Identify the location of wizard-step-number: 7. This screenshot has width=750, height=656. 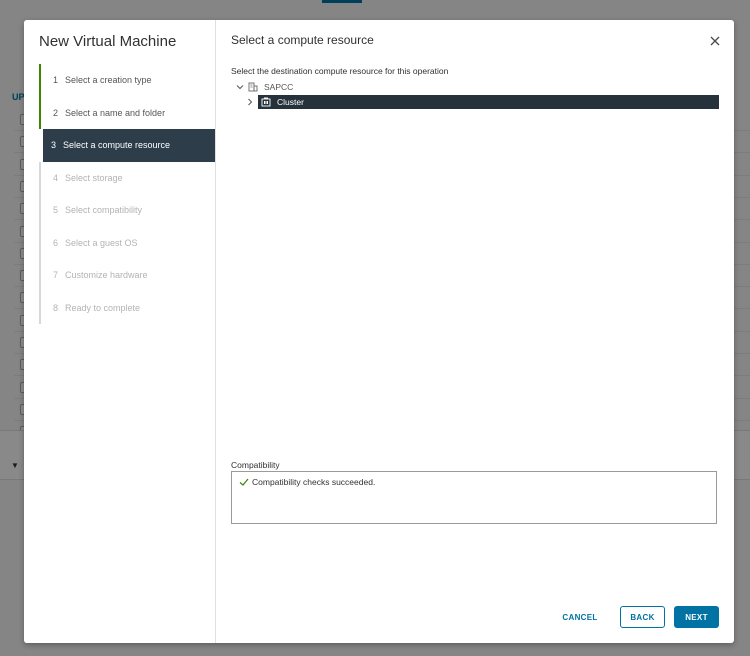
(56, 275).